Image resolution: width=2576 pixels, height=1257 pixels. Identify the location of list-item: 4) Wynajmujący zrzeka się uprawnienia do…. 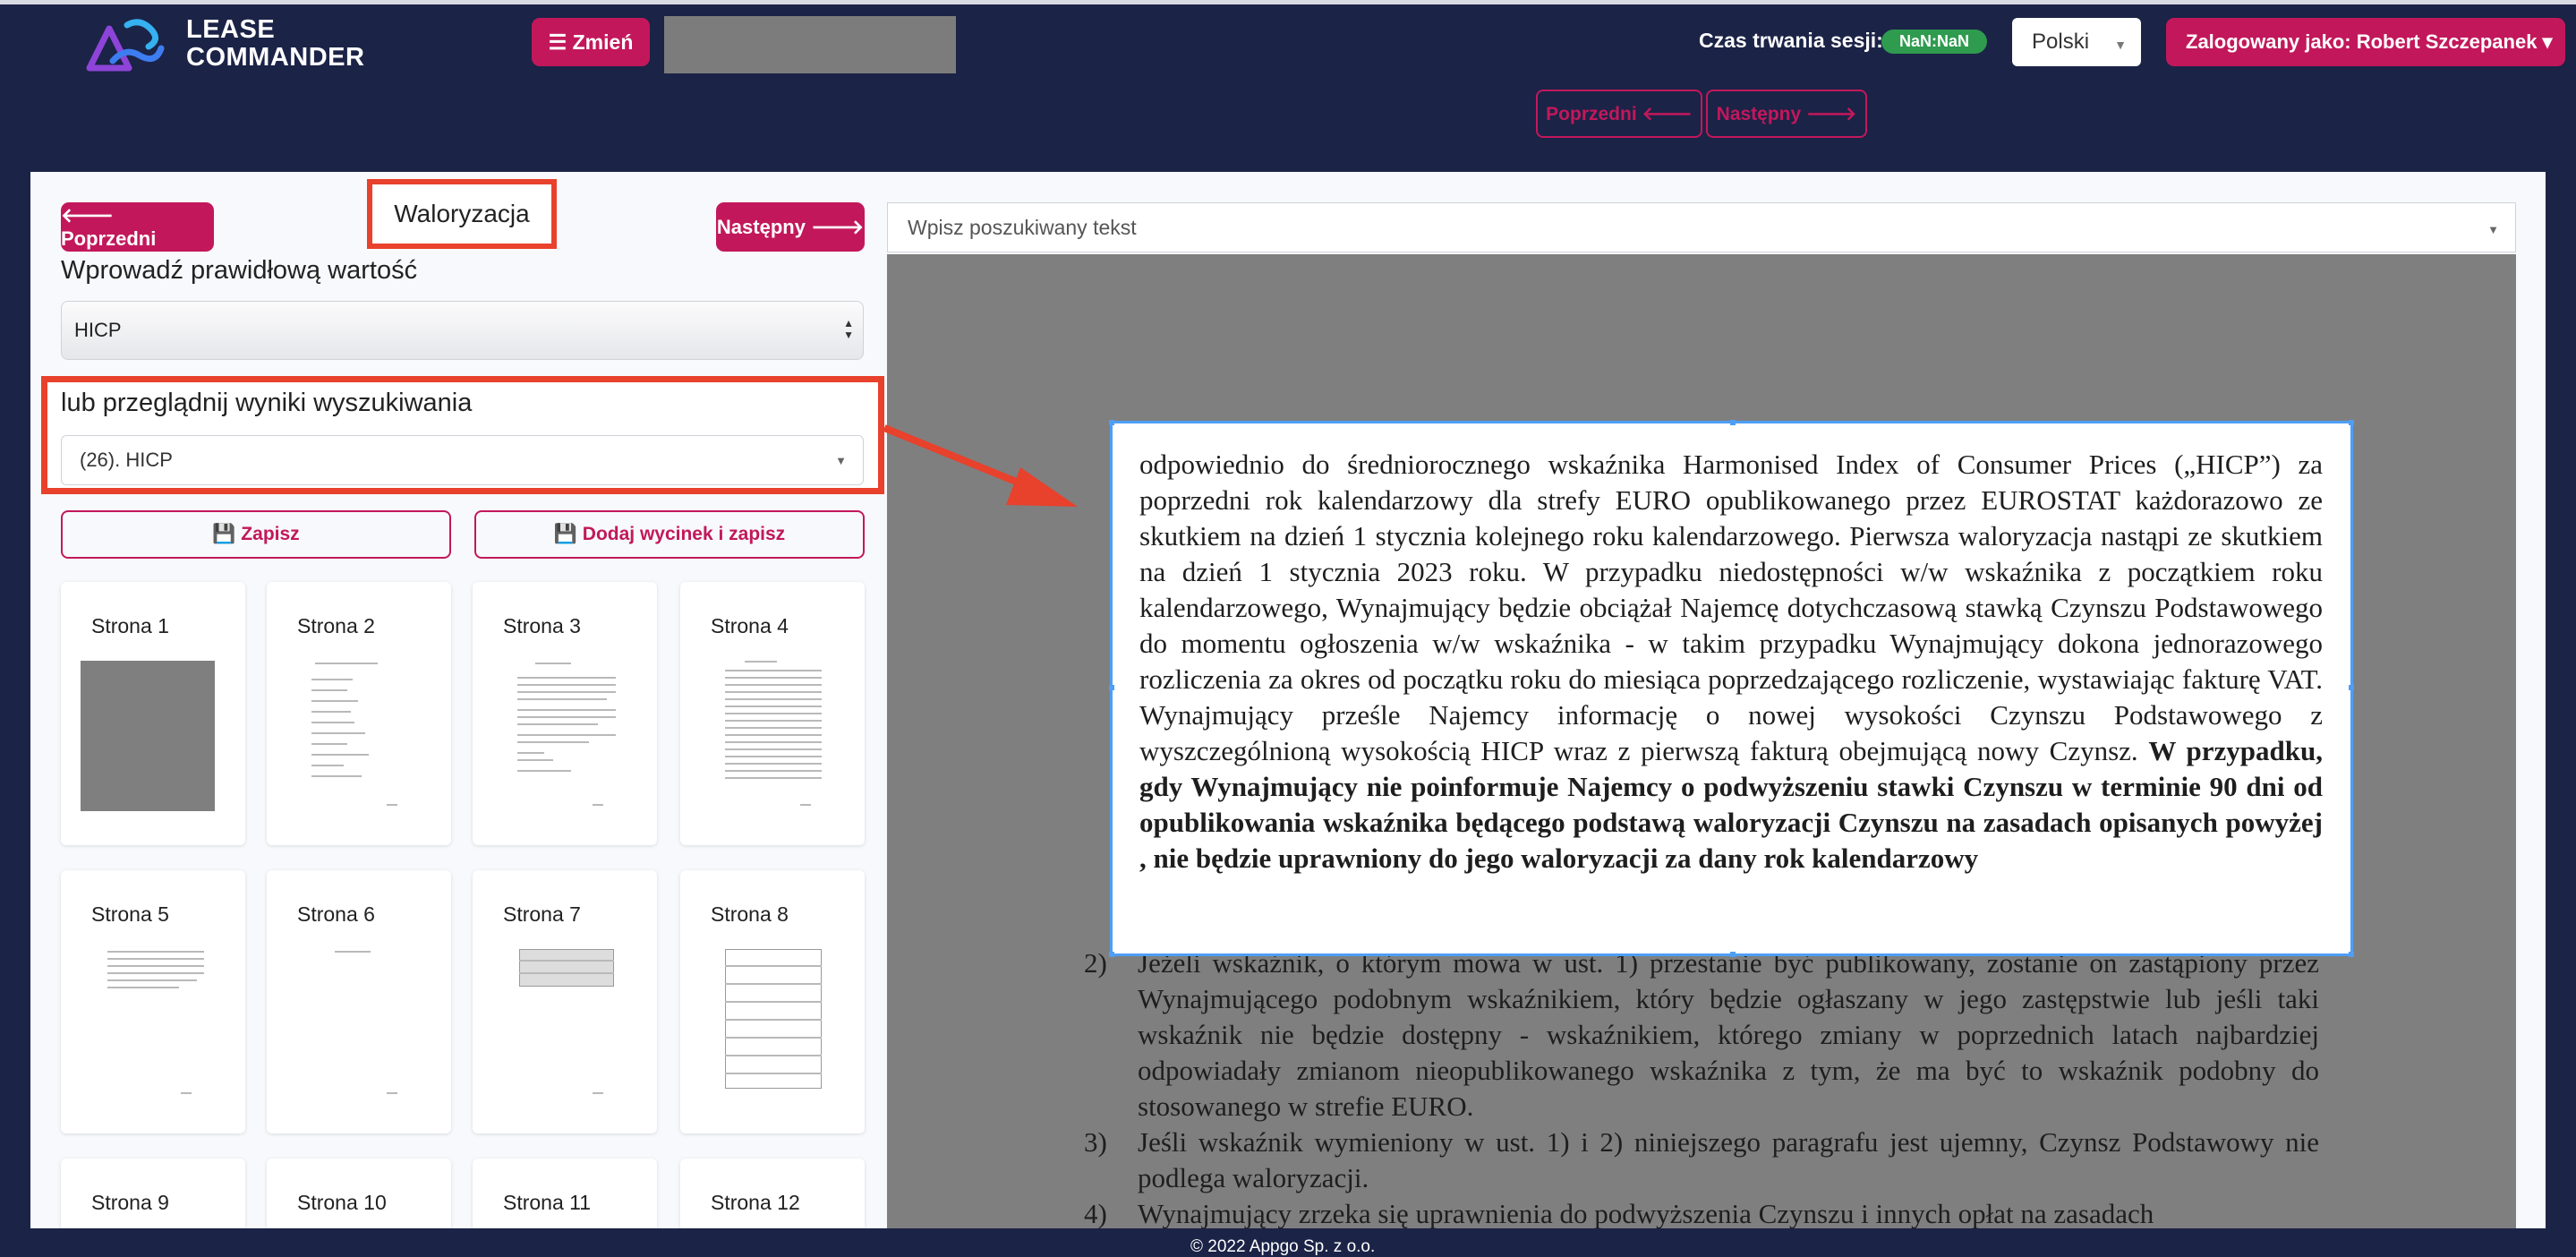
(1701, 1212).